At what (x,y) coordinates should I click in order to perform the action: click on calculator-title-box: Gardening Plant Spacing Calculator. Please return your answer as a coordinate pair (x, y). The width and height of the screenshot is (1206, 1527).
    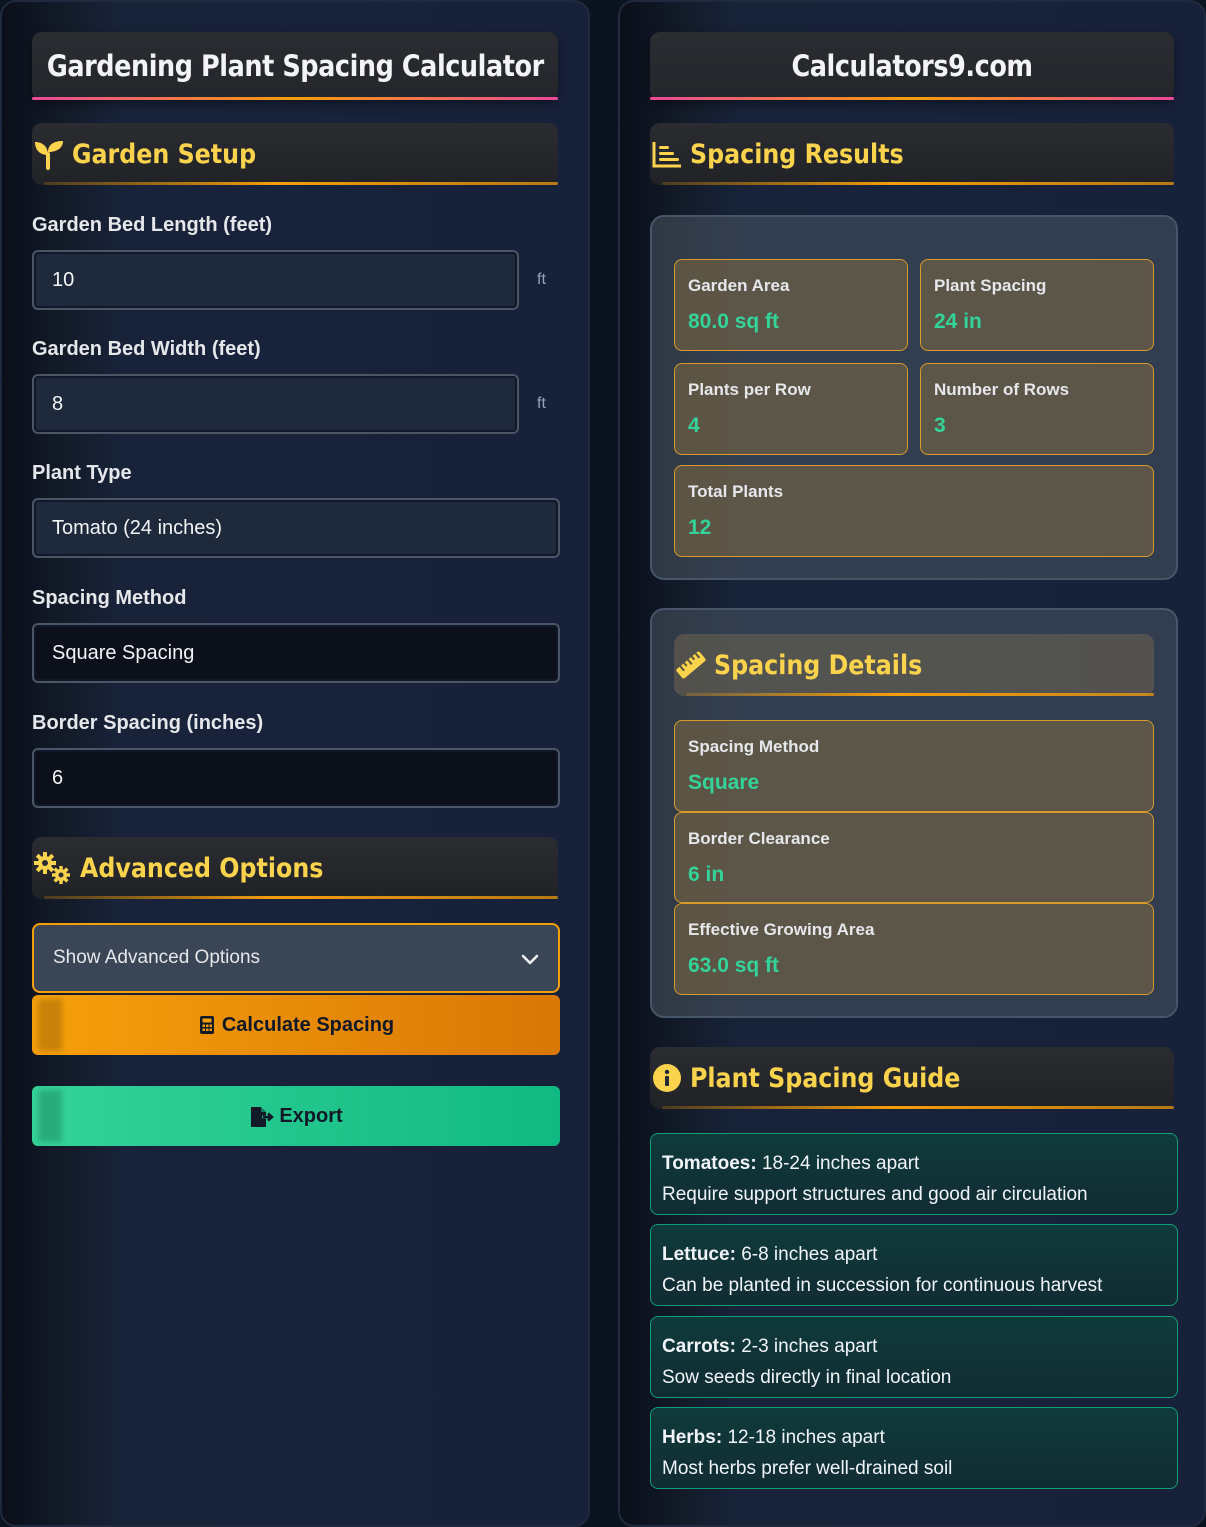
    Looking at the image, I should click on (295, 66).